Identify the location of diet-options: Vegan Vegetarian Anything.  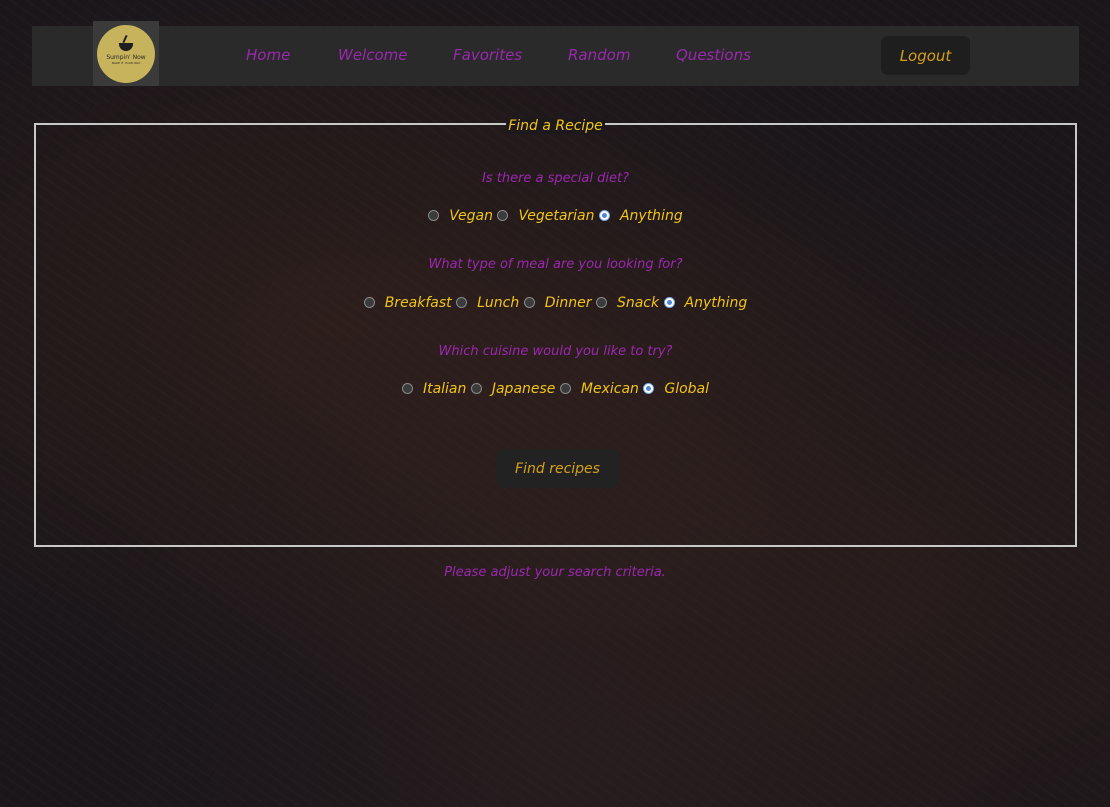
(555, 216).